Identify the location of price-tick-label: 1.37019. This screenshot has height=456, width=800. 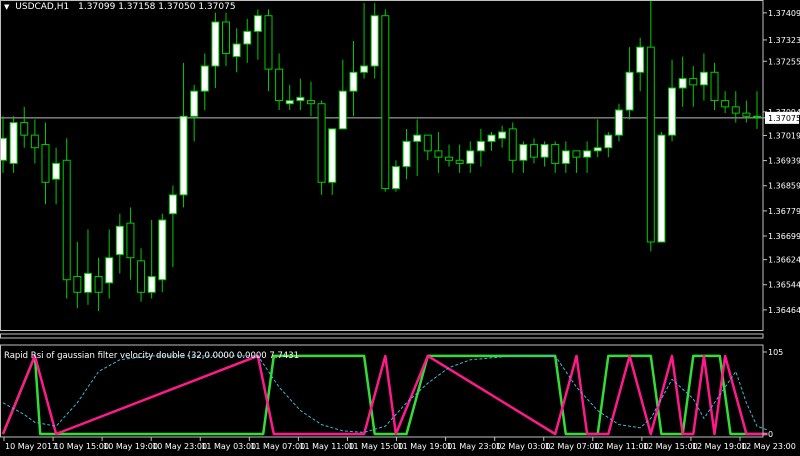
(784, 135).